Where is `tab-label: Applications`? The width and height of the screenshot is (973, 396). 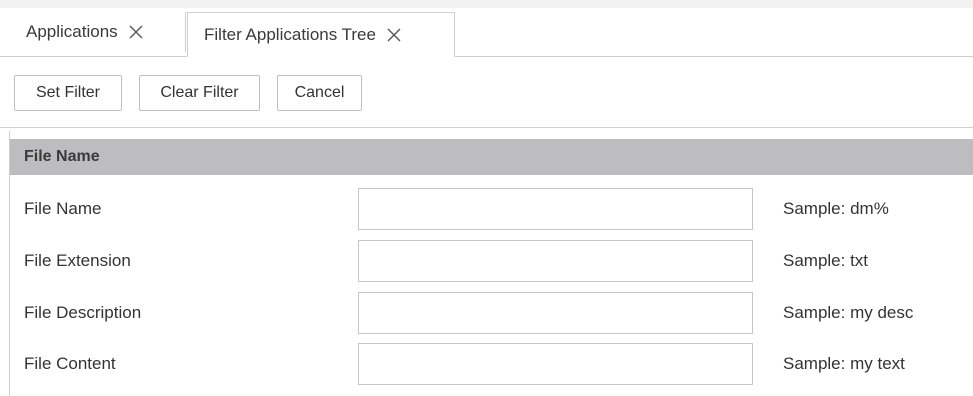 tab-label: Applications is located at coordinates (72, 31).